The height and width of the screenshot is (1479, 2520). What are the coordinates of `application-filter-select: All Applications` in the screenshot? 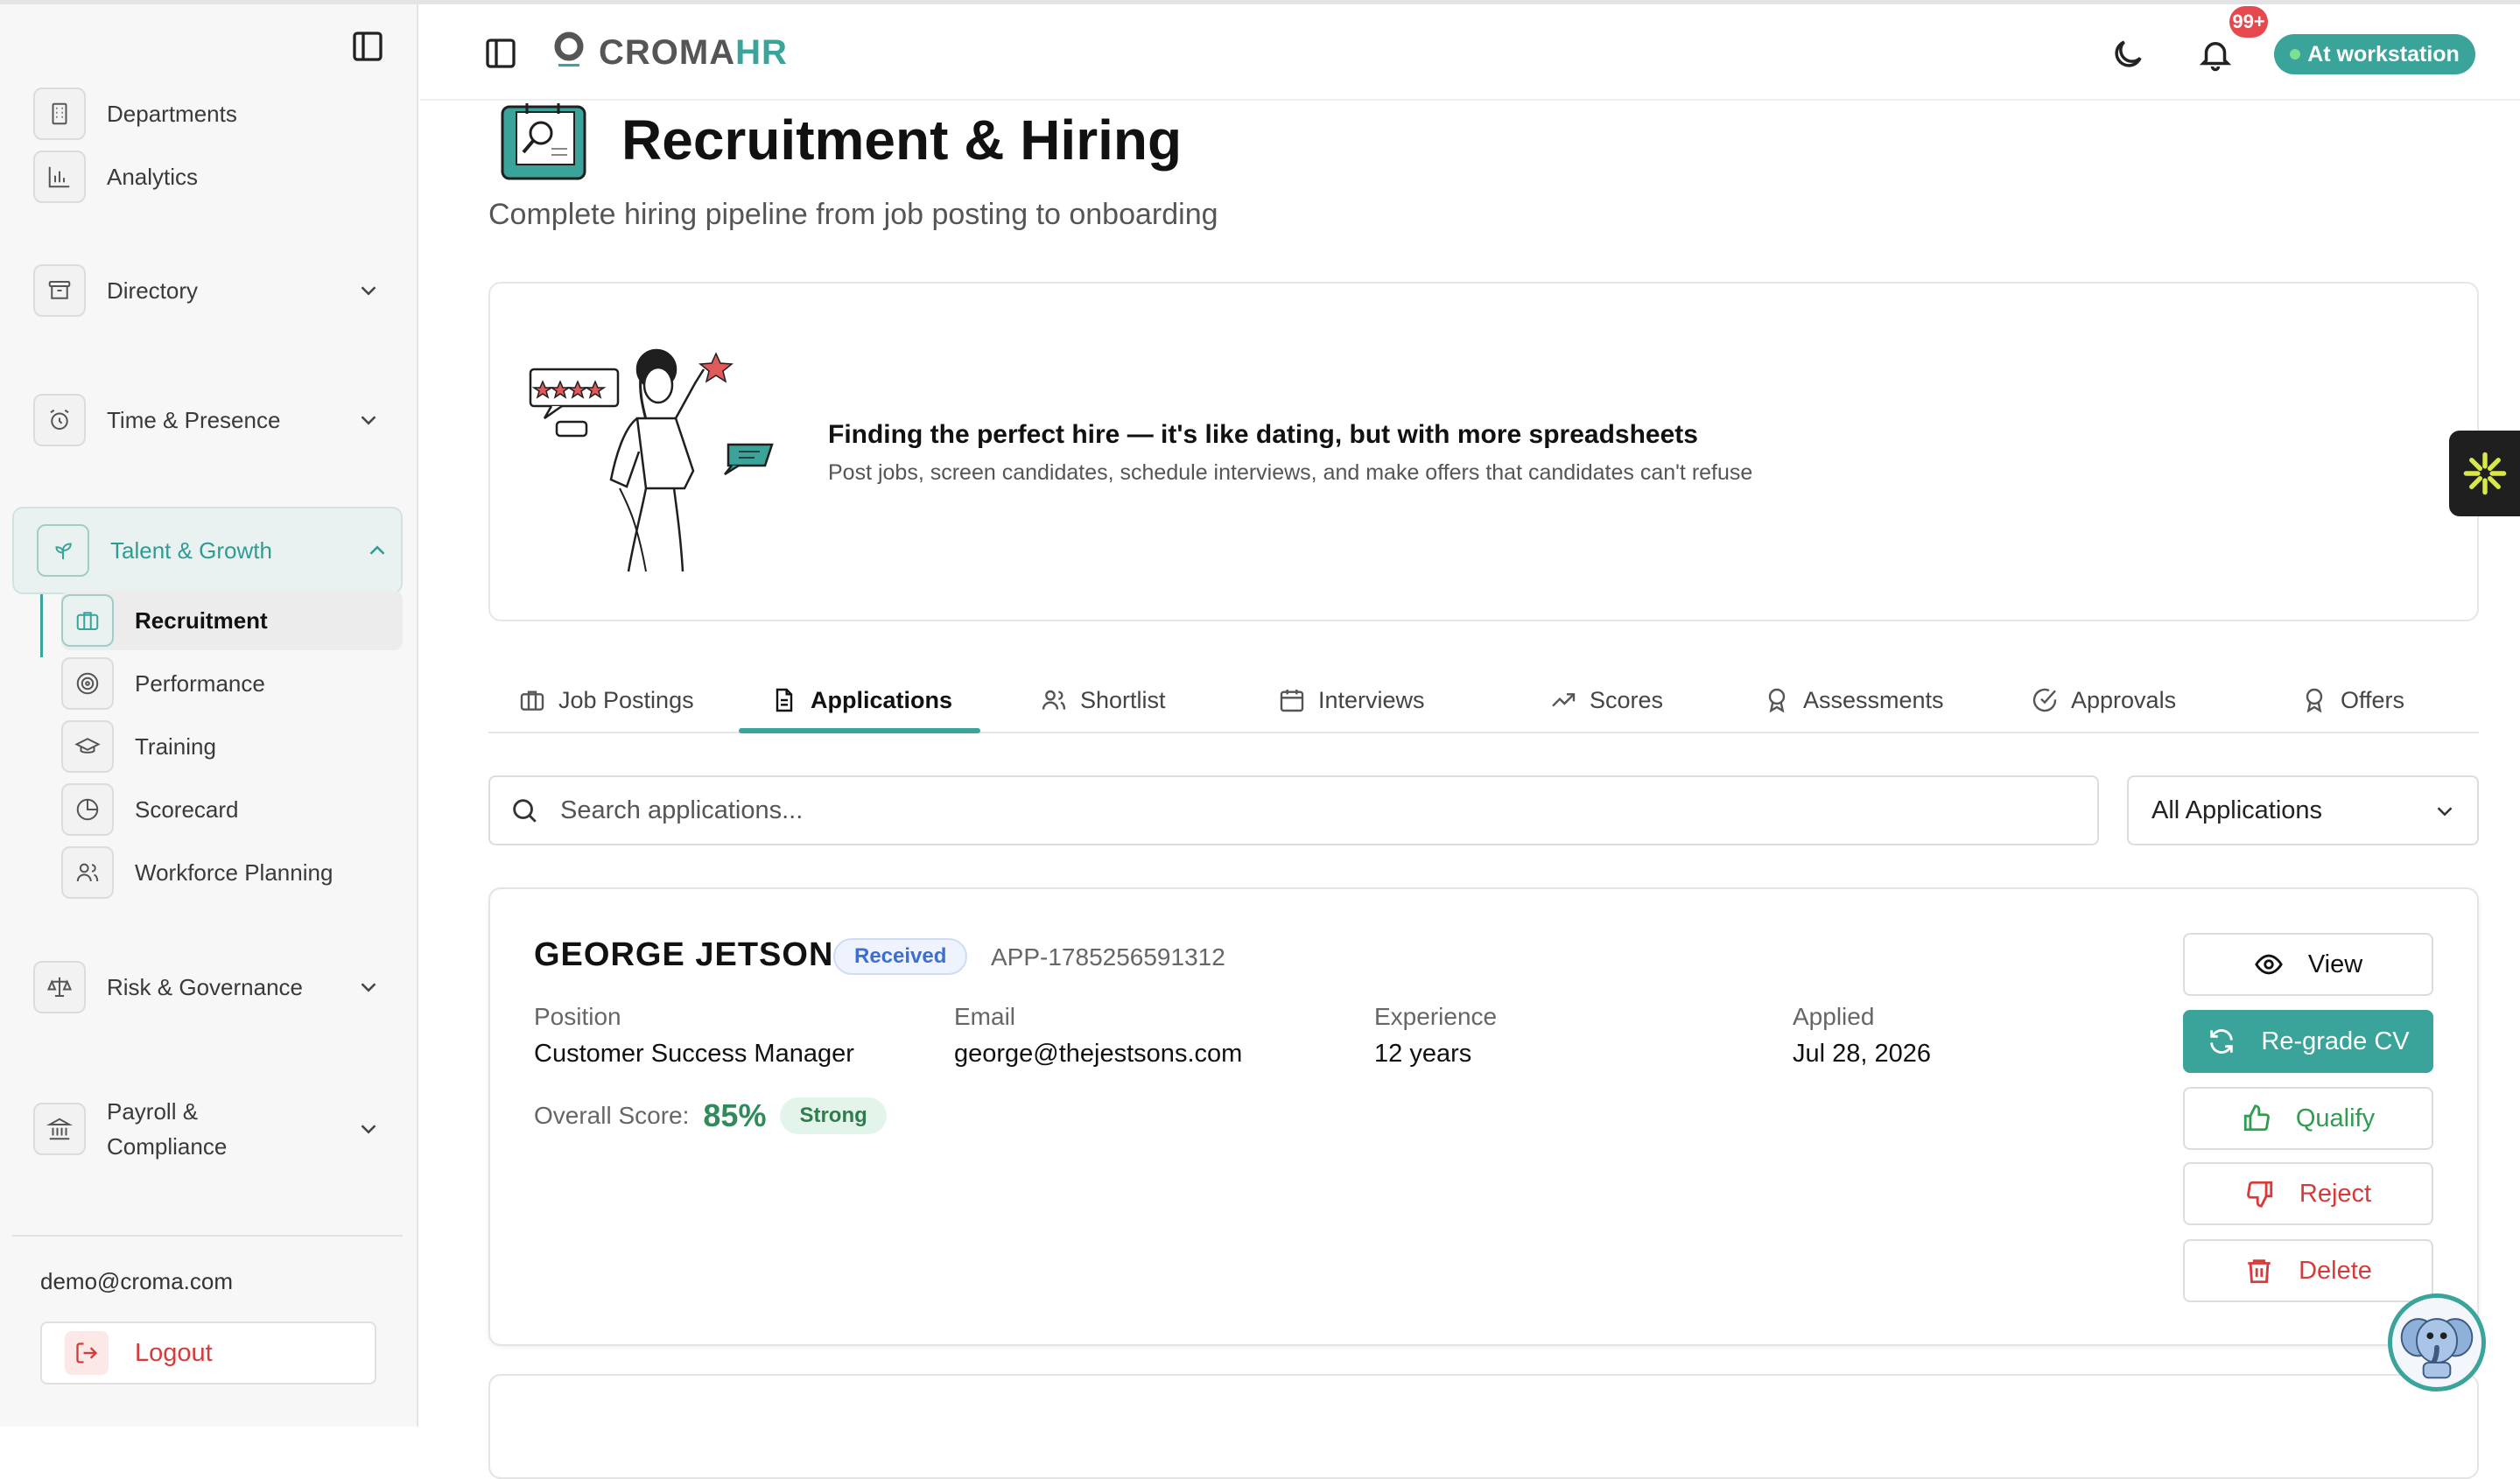 It's located at (2303, 810).